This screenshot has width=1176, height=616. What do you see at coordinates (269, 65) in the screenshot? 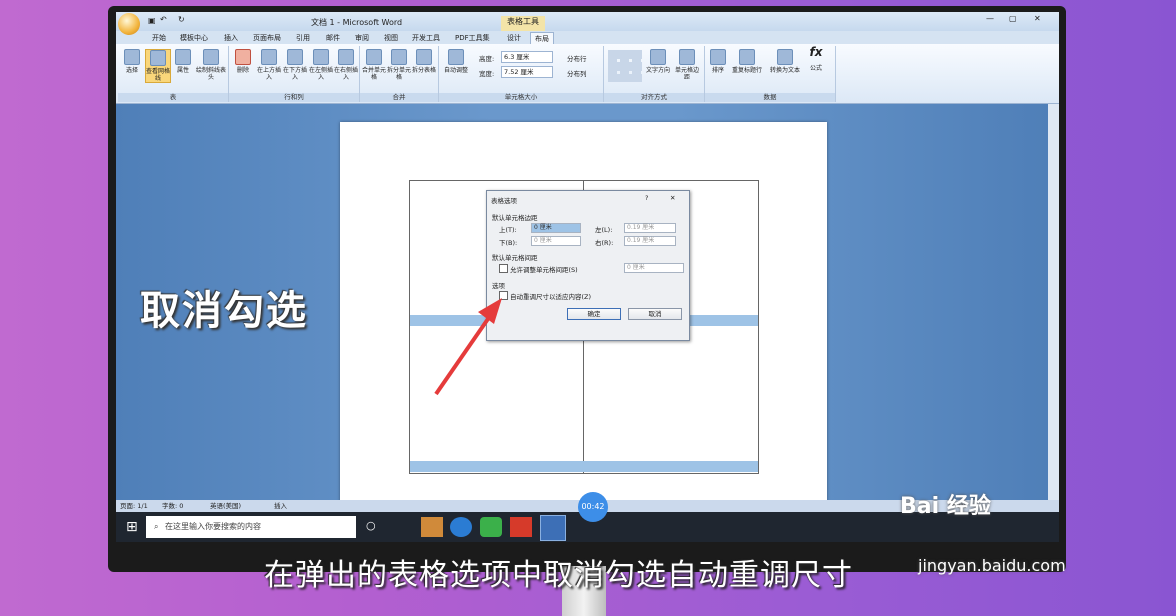
I see `insert-above-button: 在上方插入` at bounding box center [269, 65].